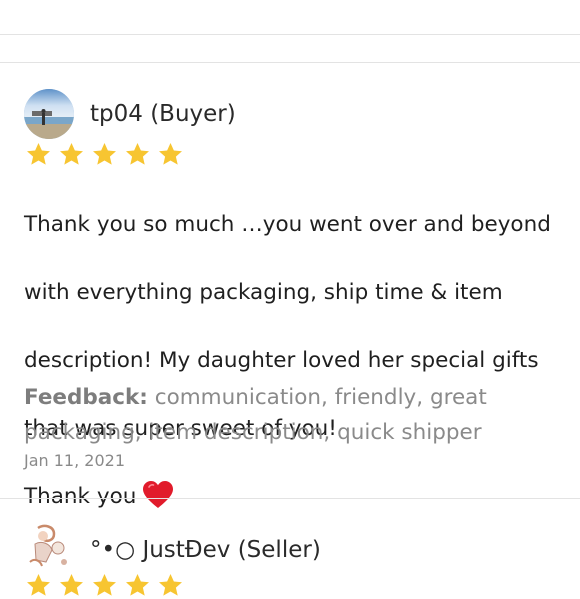 This screenshot has height=599, width=580. What do you see at coordinates (80, 496) in the screenshot?
I see `review-text-line: Thank you` at bounding box center [80, 496].